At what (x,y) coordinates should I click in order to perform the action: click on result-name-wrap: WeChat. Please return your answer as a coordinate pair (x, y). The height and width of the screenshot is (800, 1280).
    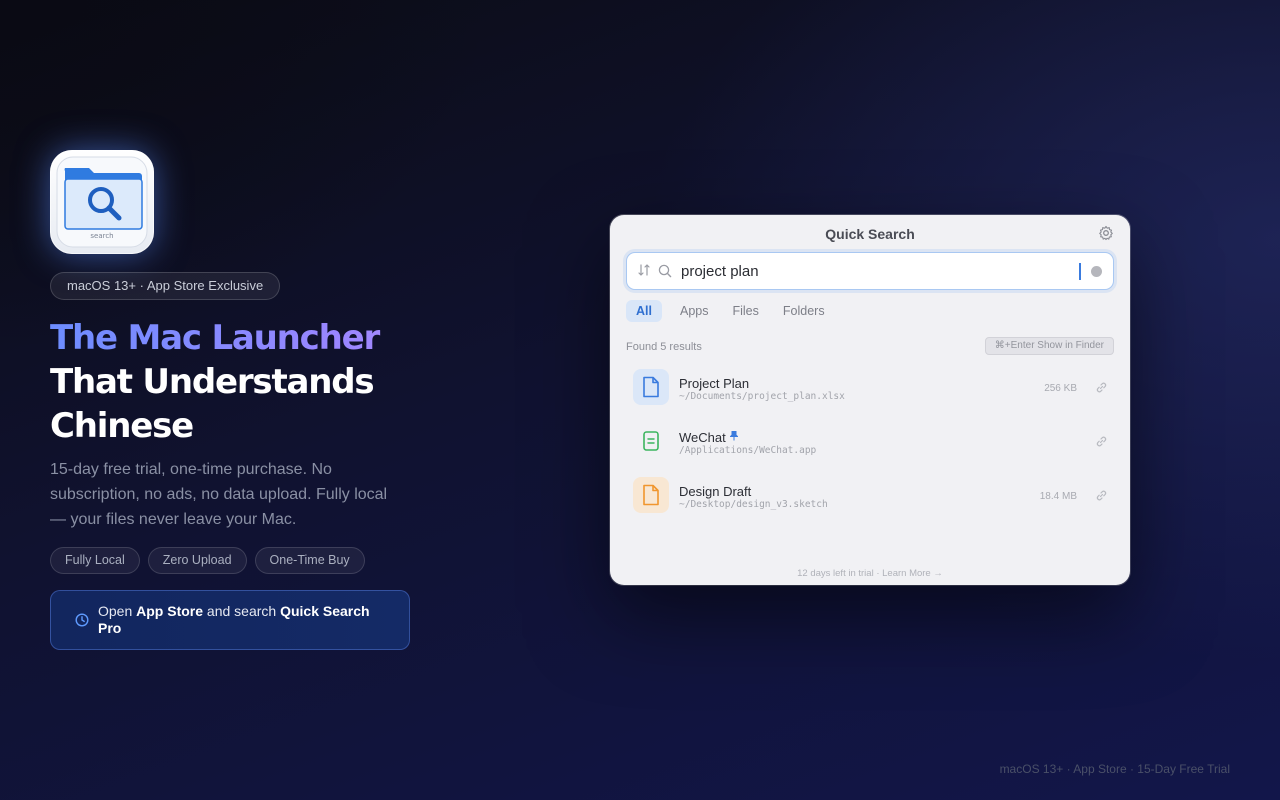
    Looking at the image, I should click on (708, 437).